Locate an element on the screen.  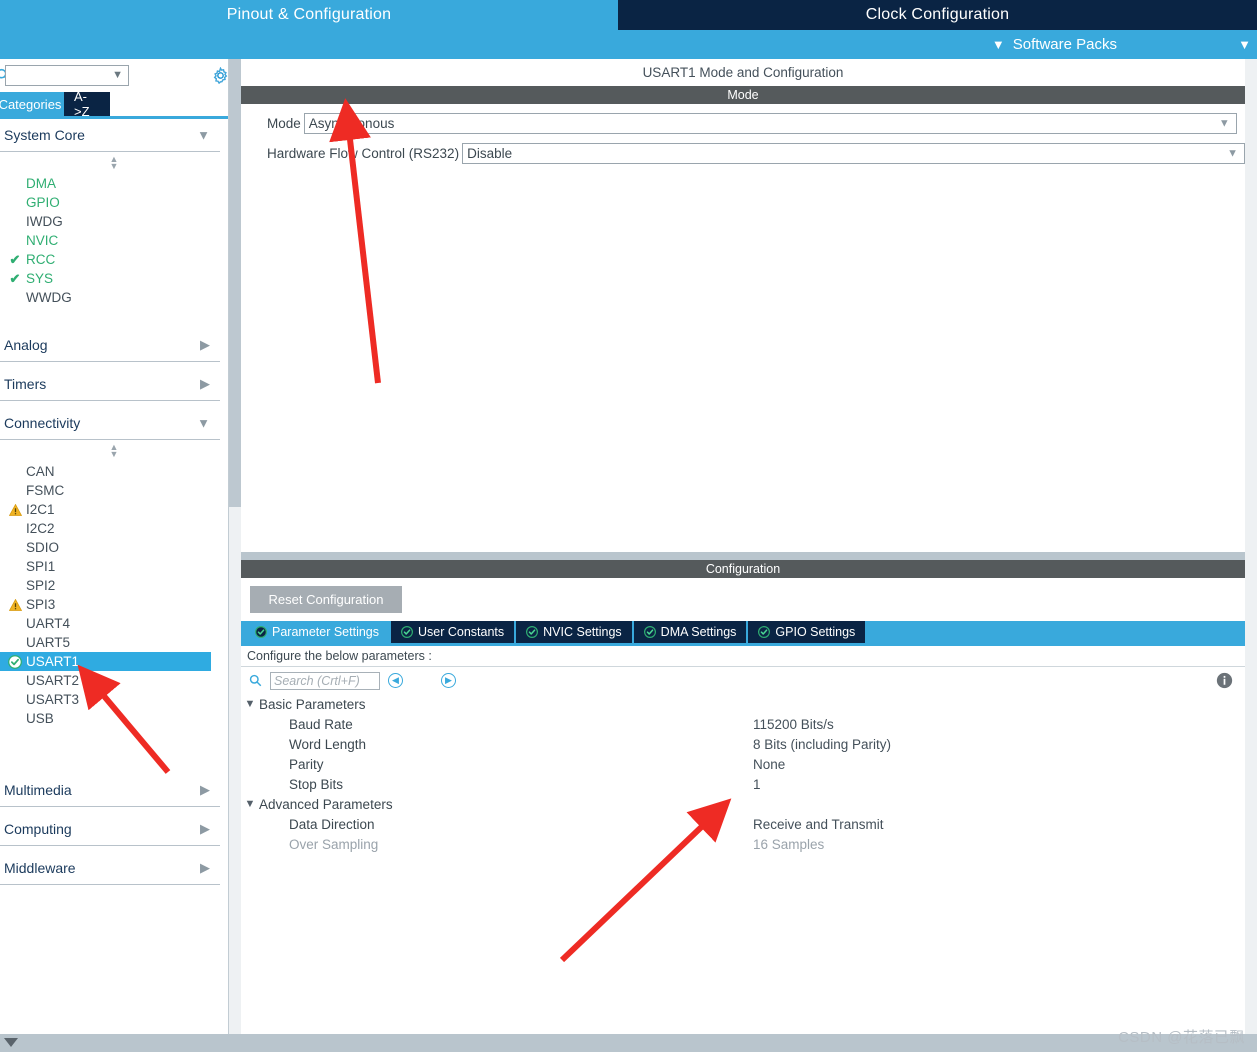
info-icon is located at coordinates (1224, 680).